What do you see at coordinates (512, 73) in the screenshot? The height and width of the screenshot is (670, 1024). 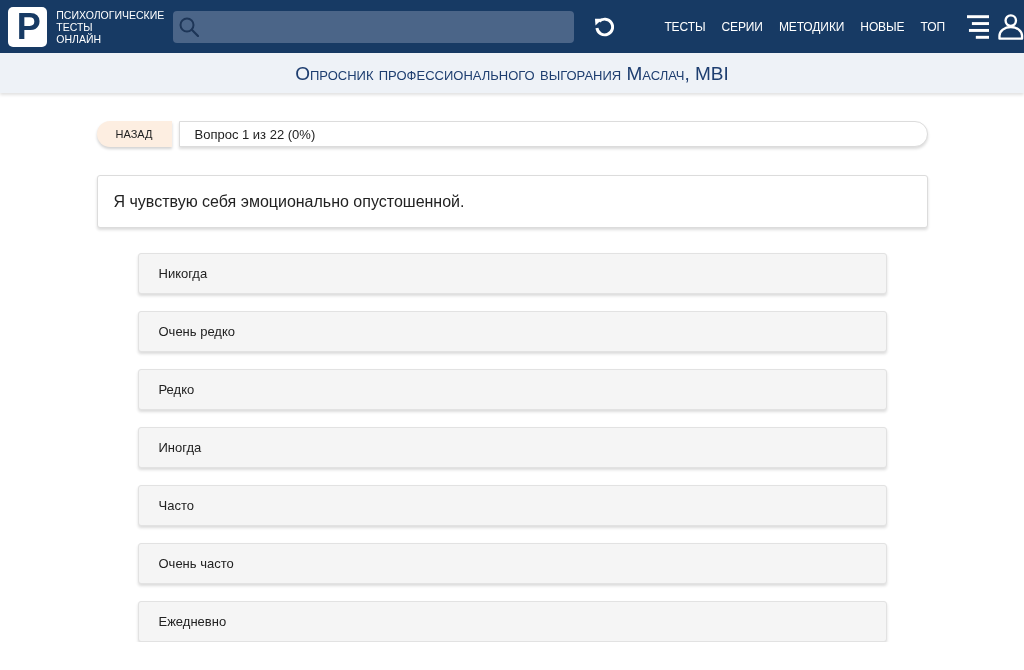 I see `page-title: Опросник профессионального выгорания Маслач, MBI` at bounding box center [512, 73].